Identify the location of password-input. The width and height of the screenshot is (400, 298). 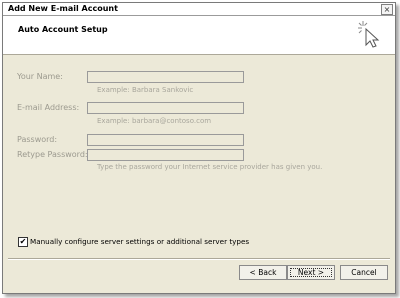
(165, 140).